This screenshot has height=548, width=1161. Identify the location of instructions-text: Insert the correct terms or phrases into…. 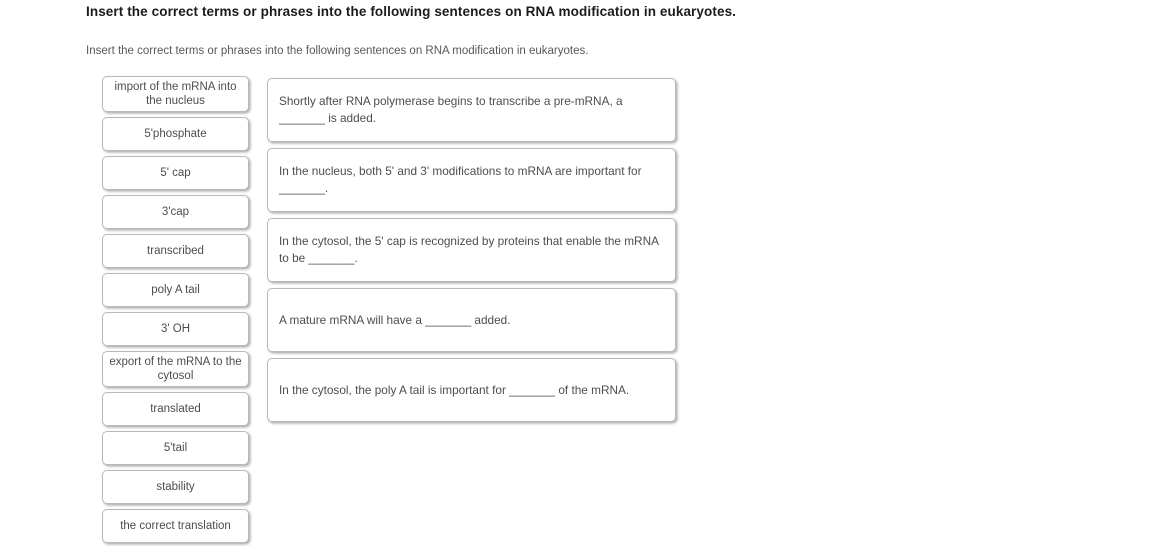
(337, 51).